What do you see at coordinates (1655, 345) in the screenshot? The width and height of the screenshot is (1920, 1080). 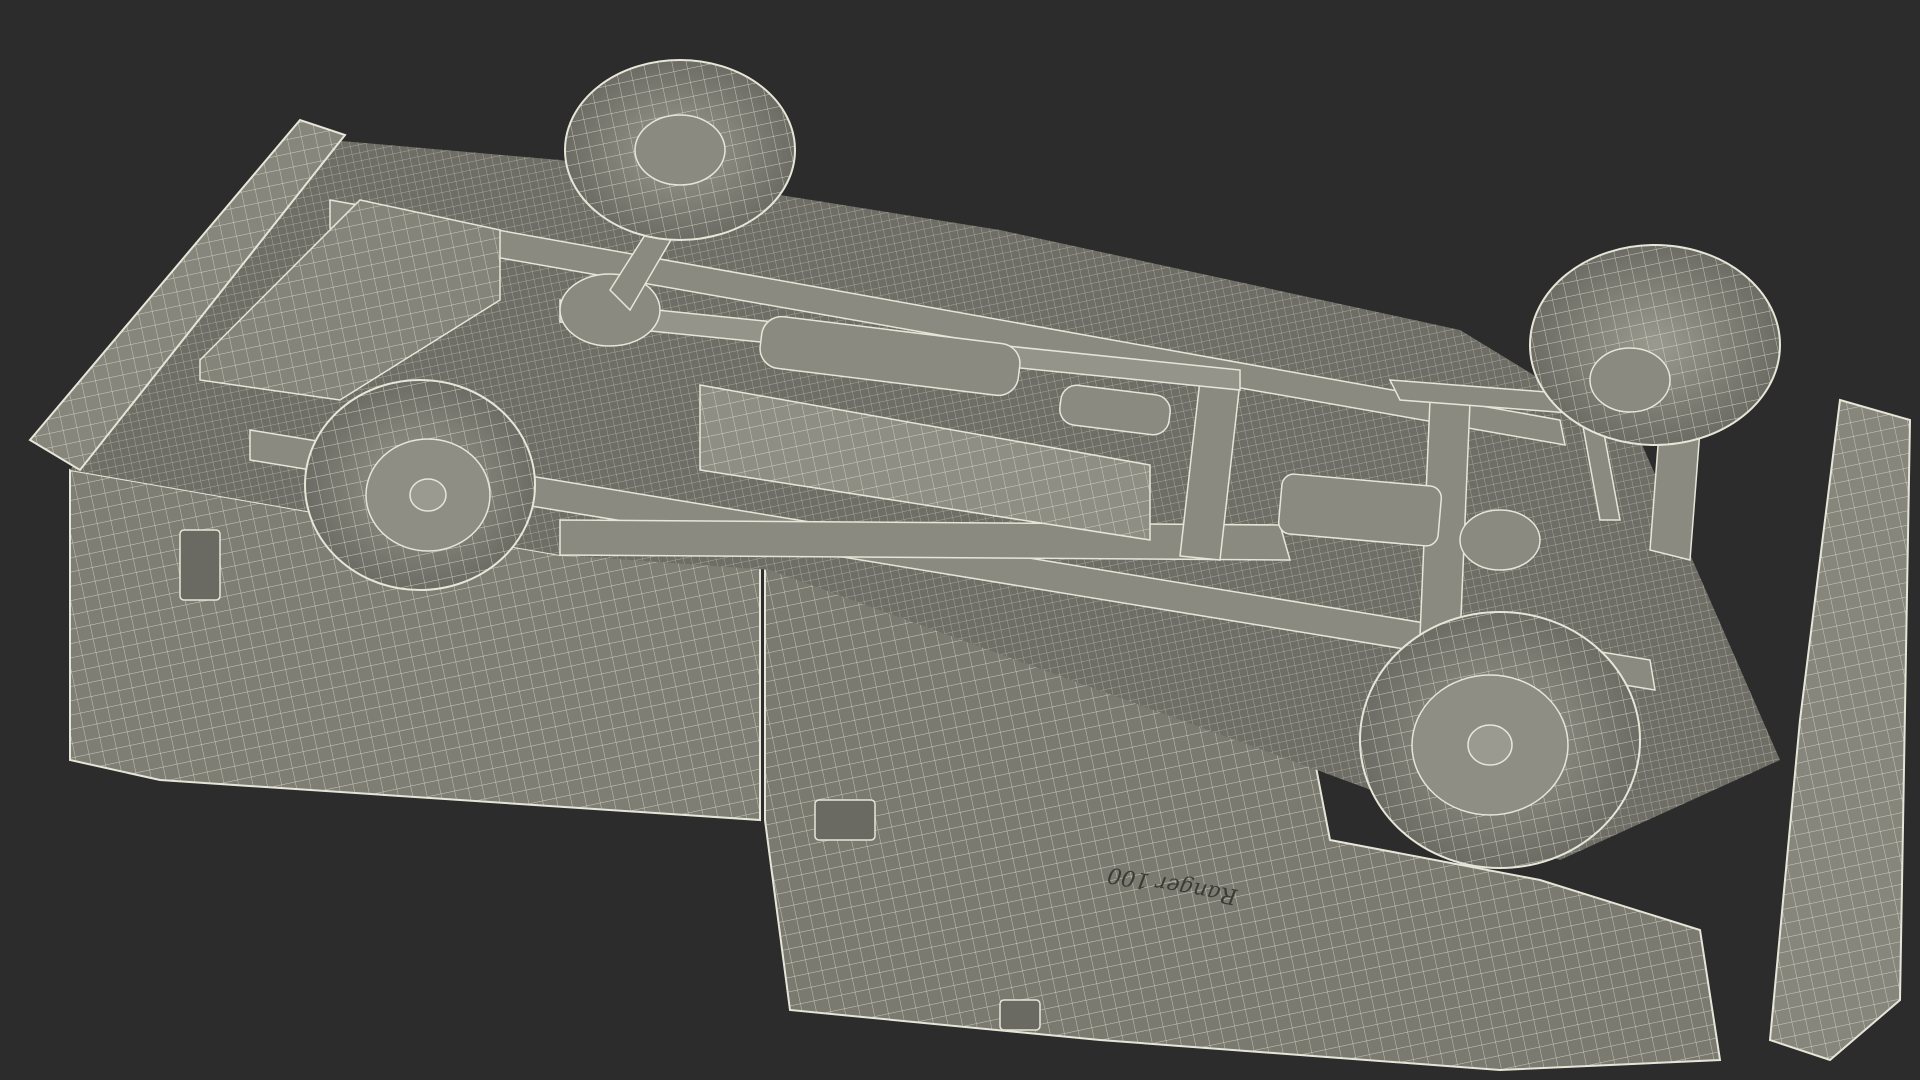 I see `wheel-front-top` at bounding box center [1655, 345].